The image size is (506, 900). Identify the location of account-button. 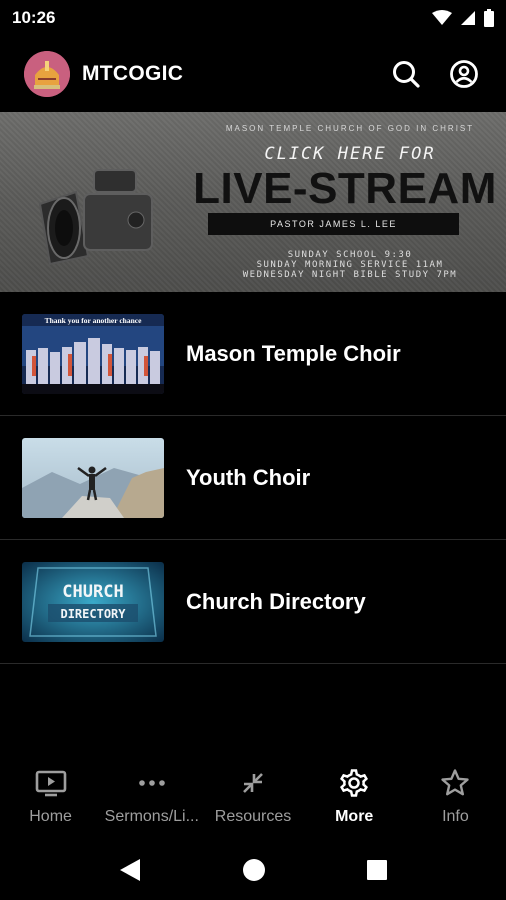
(464, 74).